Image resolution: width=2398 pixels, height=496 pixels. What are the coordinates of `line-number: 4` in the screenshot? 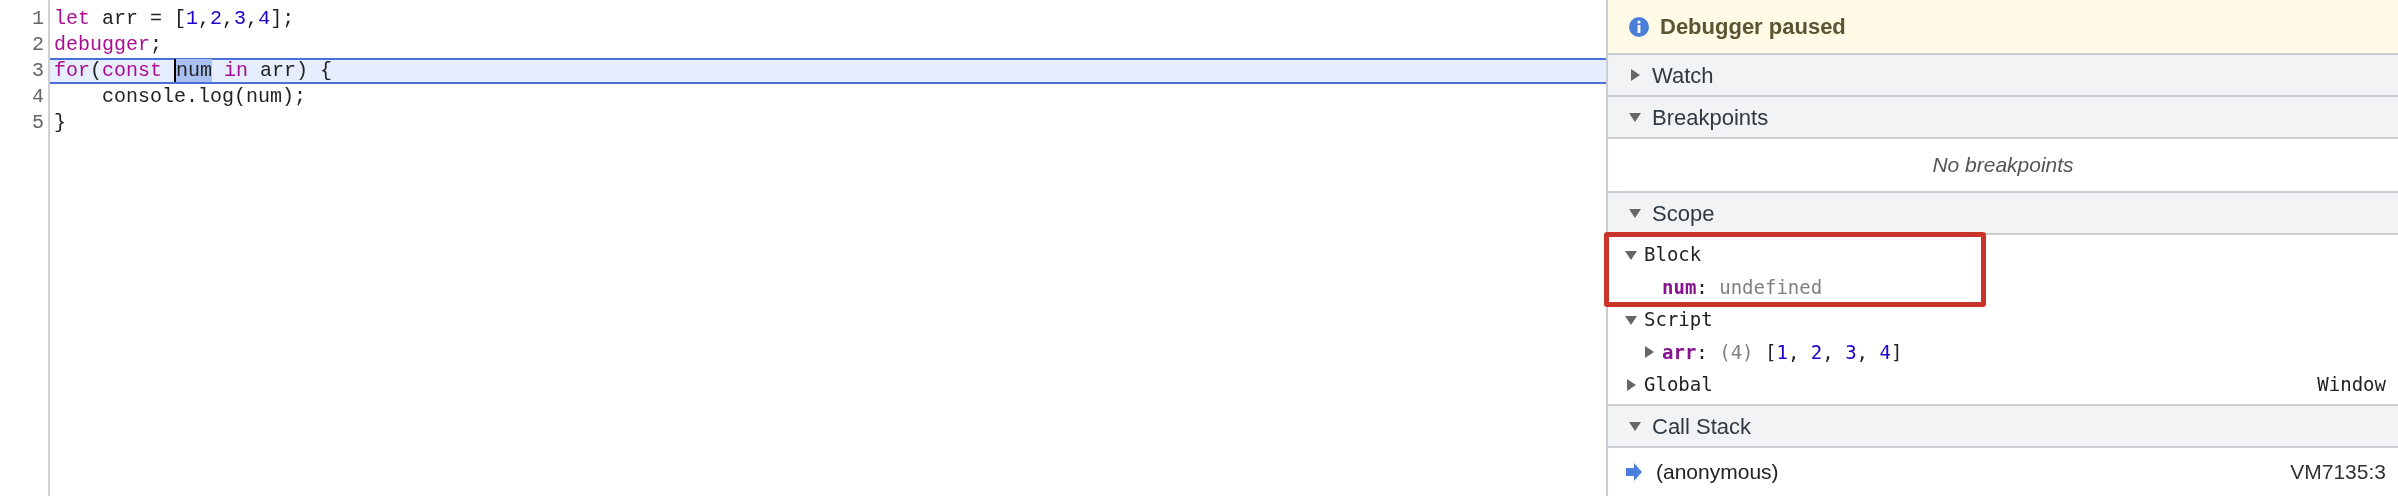 It's located at (37, 97).